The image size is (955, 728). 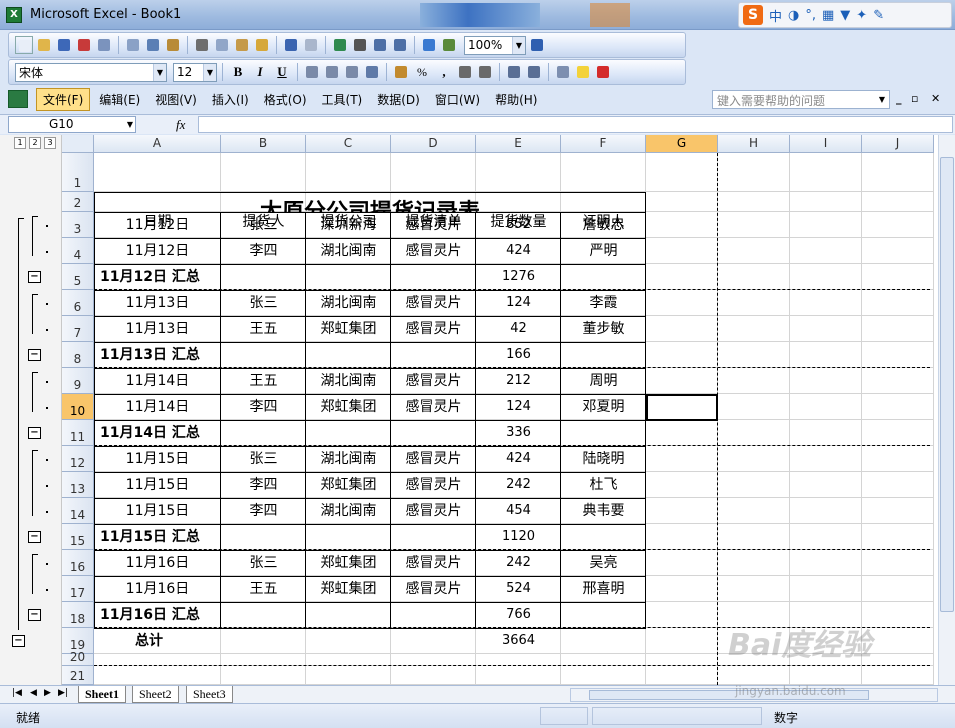 I want to click on merge-center-icon, so click(x=372, y=72).